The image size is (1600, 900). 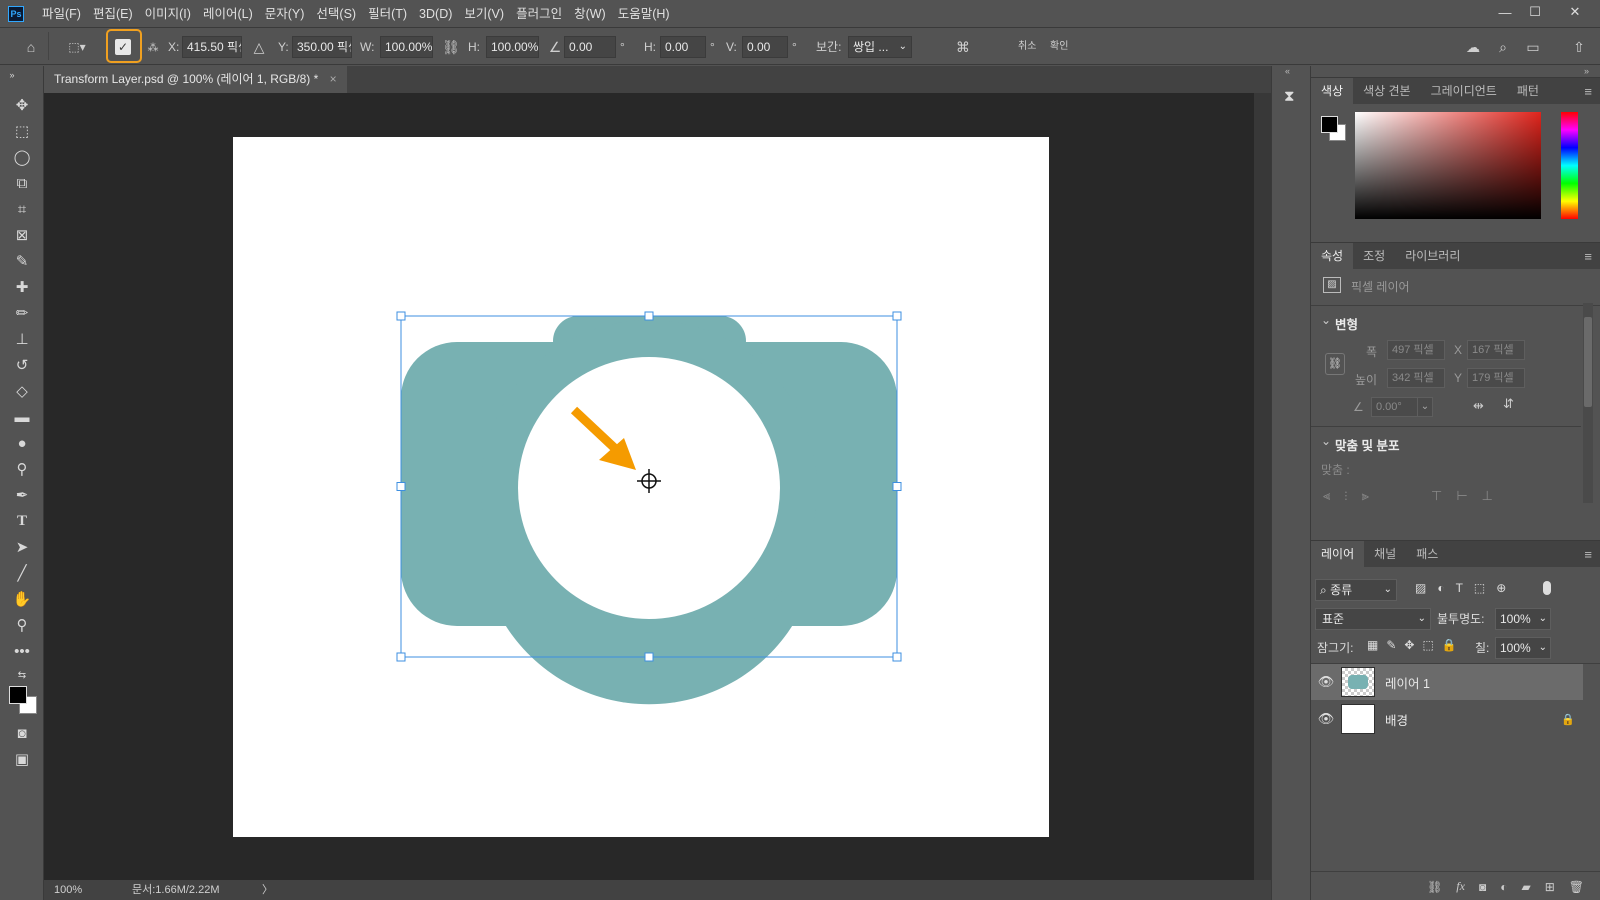 What do you see at coordinates (68, 890) in the screenshot?
I see `zoom-level: 100%` at bounding box center [68, 890].